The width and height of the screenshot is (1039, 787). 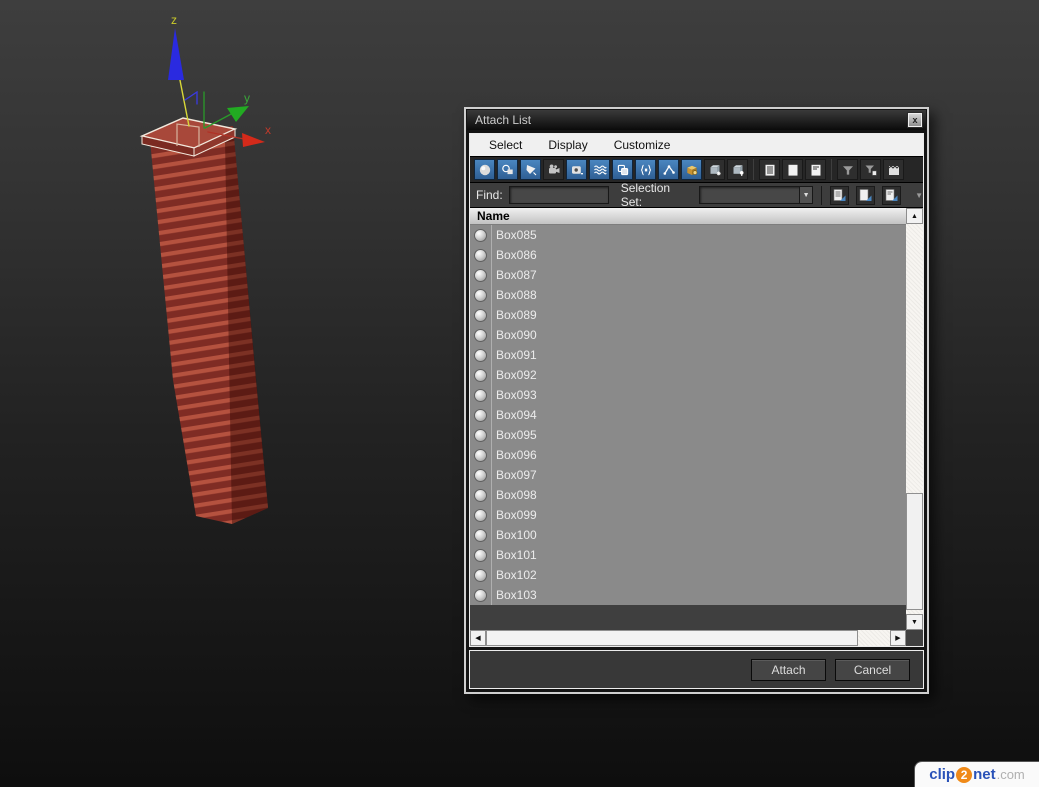 I want to click on blank-view-button, so click(x=792, y=169).